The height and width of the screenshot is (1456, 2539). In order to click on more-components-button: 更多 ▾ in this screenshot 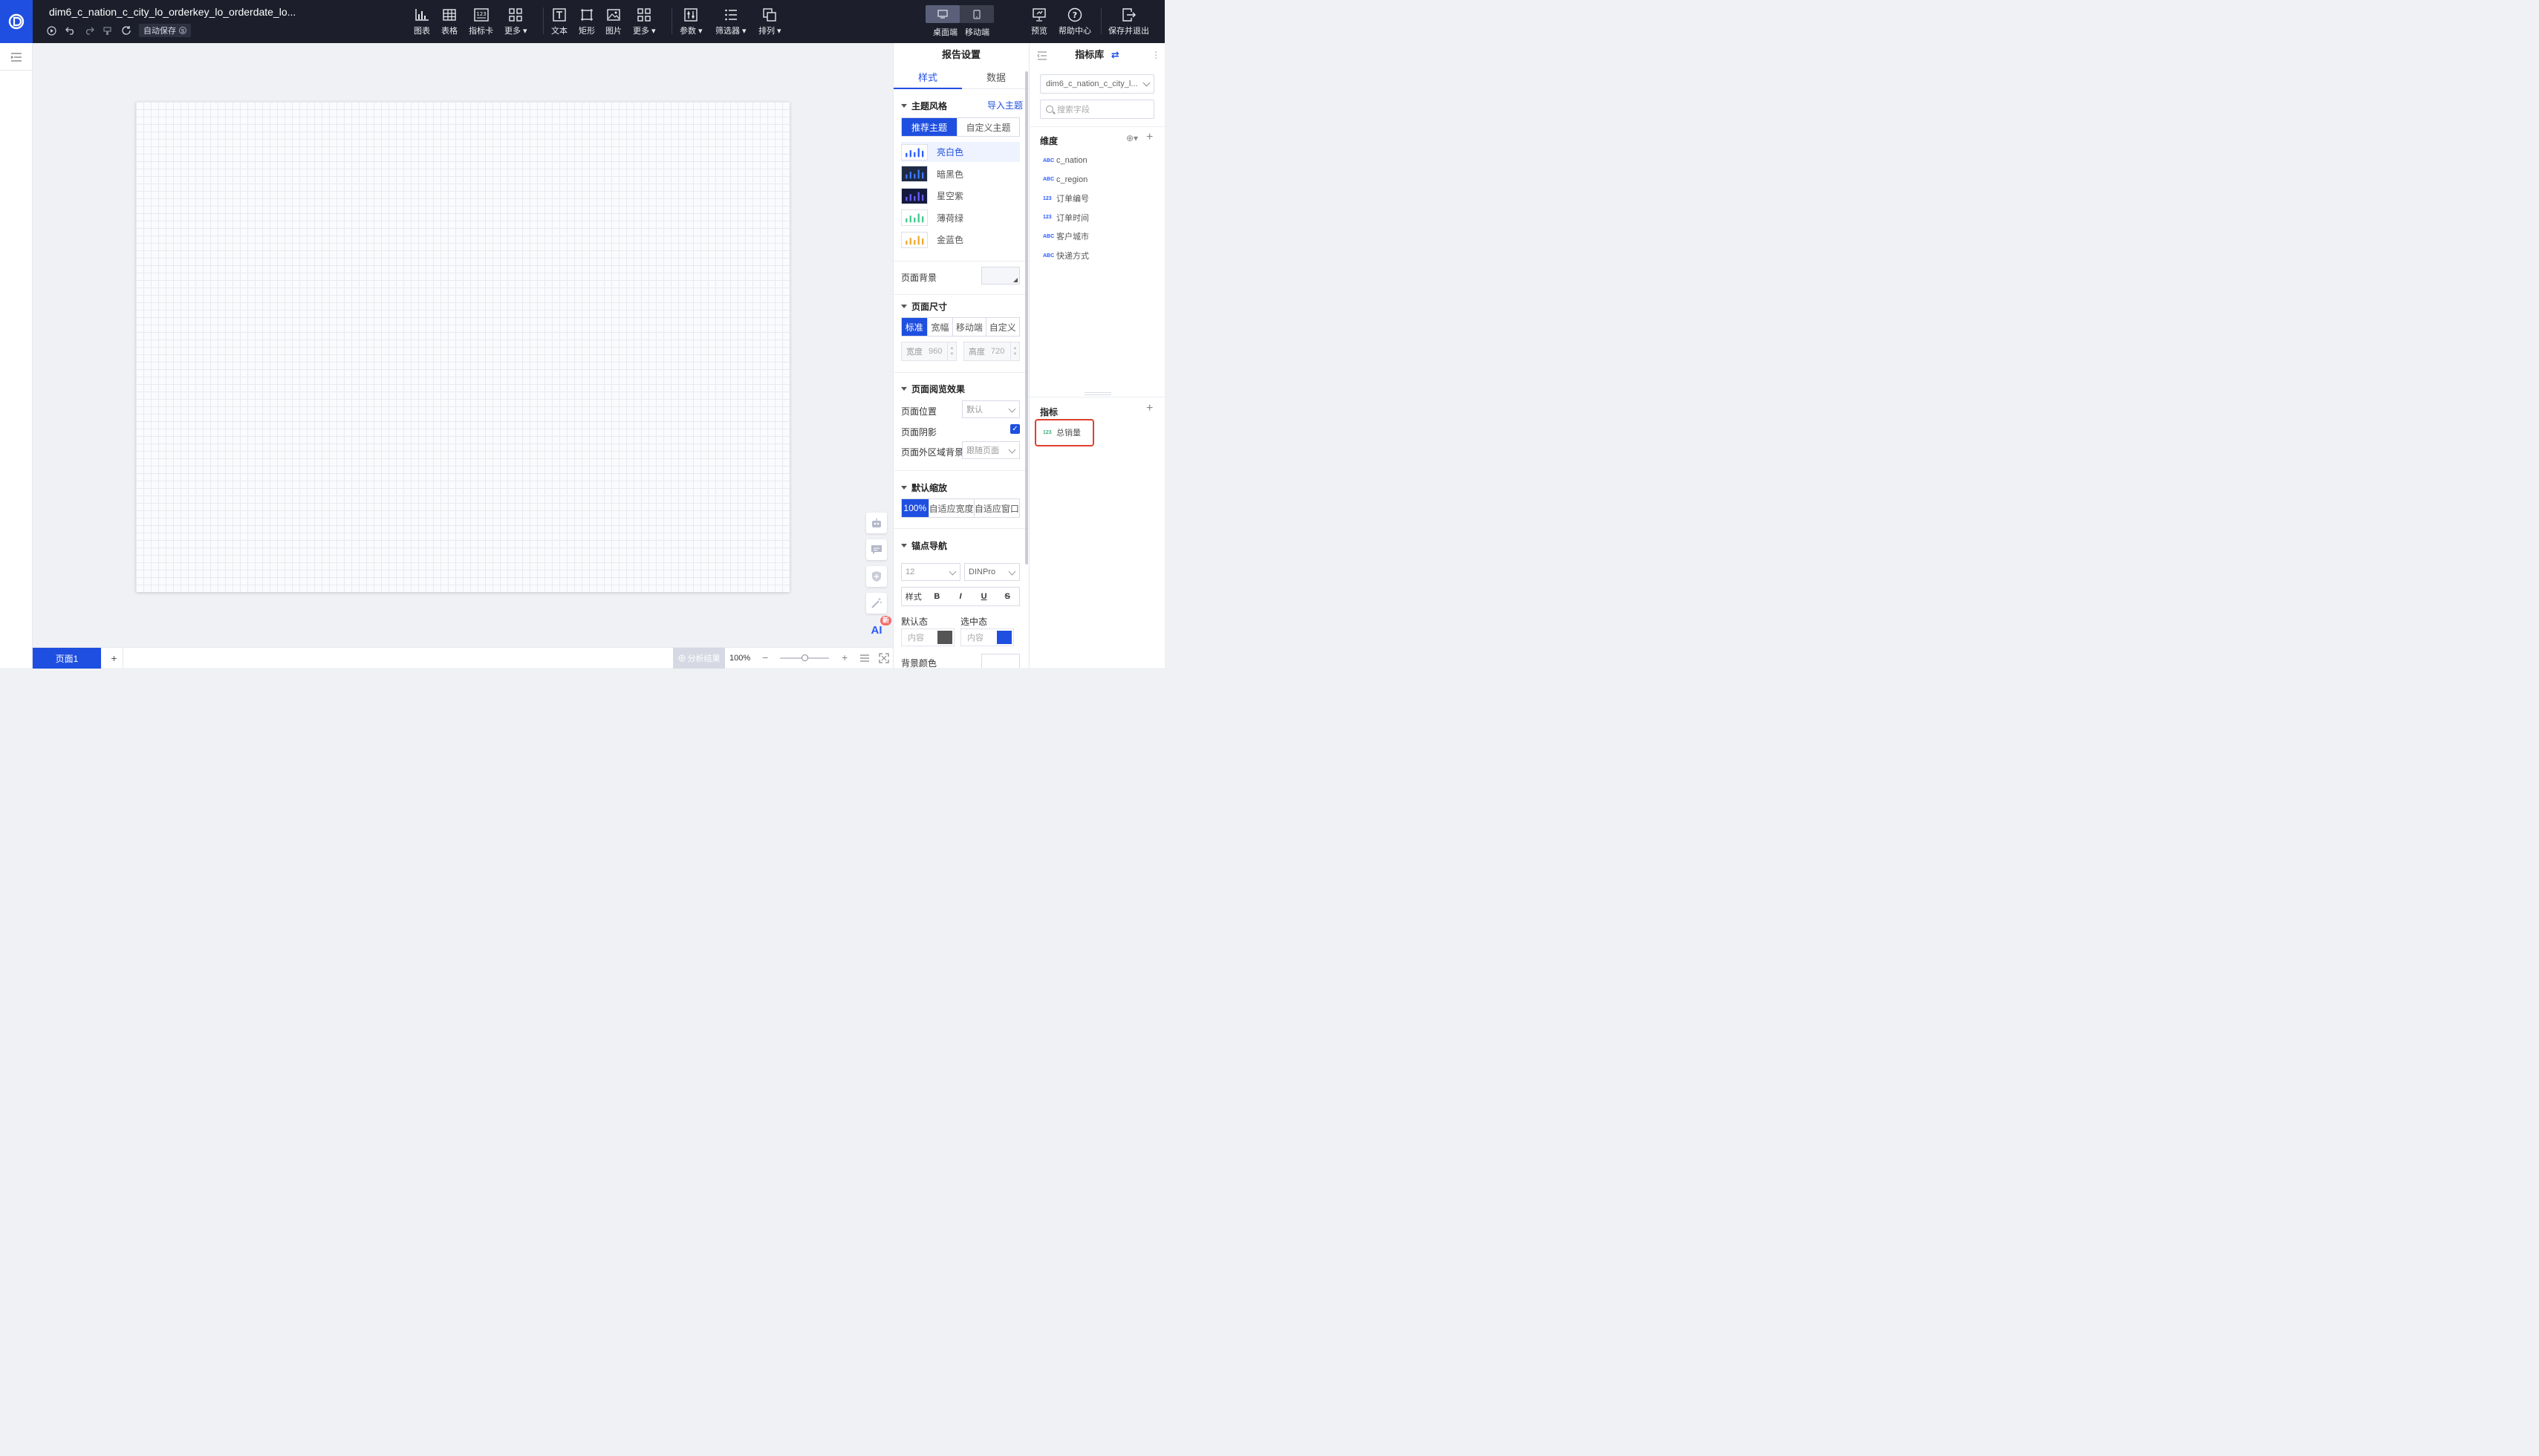, I will do `click(515, 21)`.